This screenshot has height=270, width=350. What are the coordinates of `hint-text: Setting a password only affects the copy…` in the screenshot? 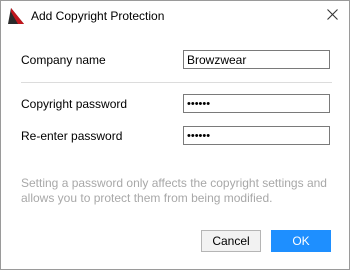 It's located at (174, 190).